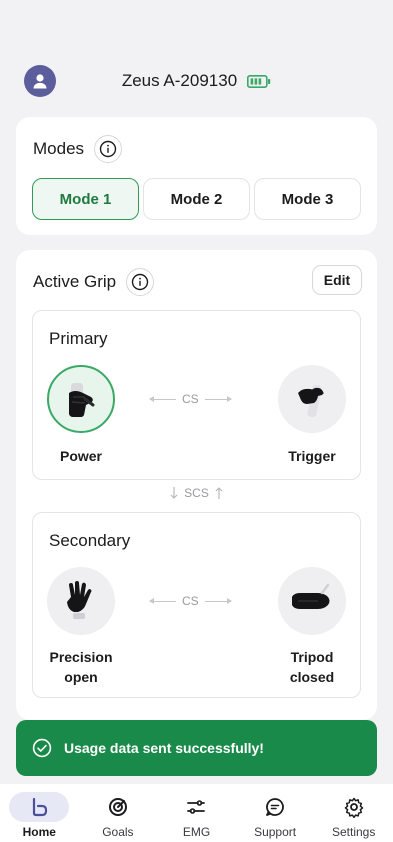  I want to click on primary-cs-connector: CS, so click(190, 399).